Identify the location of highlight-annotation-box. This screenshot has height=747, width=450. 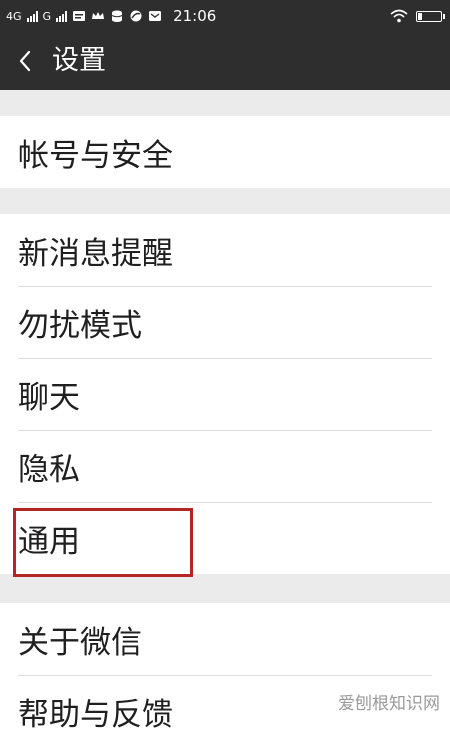
(103, 542).